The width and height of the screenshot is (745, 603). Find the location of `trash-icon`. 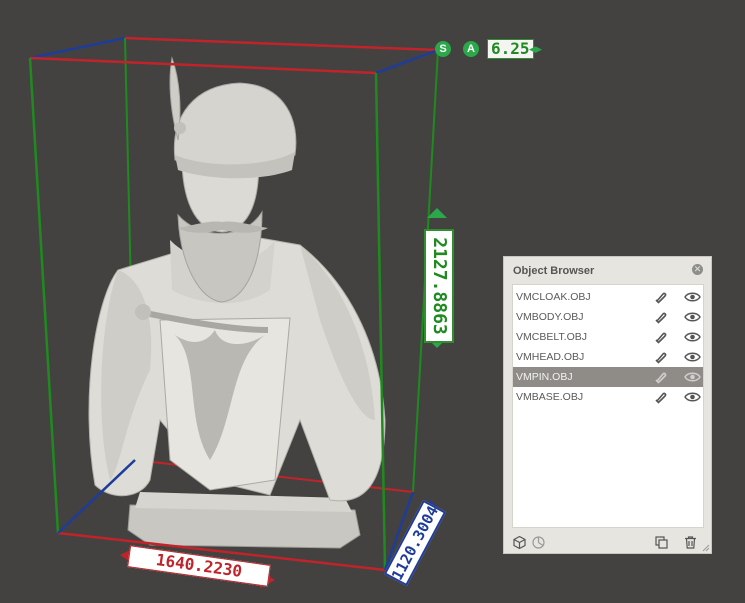

trash-icon is located at coordinates (690, 542).